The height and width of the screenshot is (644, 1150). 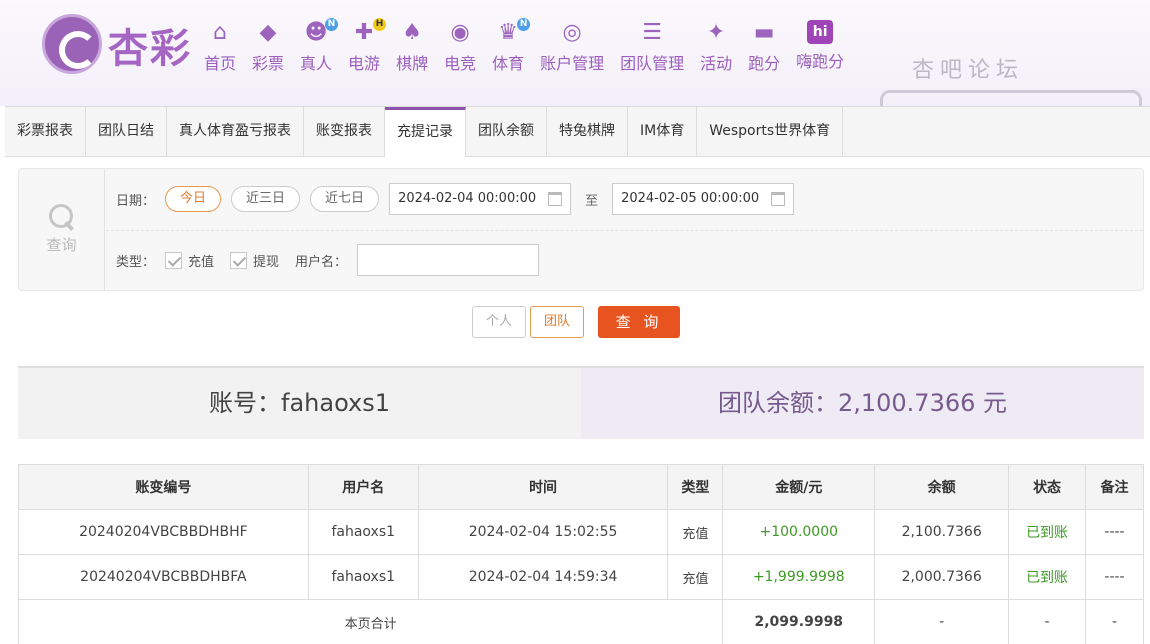 What do you see at coordinates (425, 132) in the screenshot?
I see `tab-item: 充提记录` at bounding box center [425, 132].